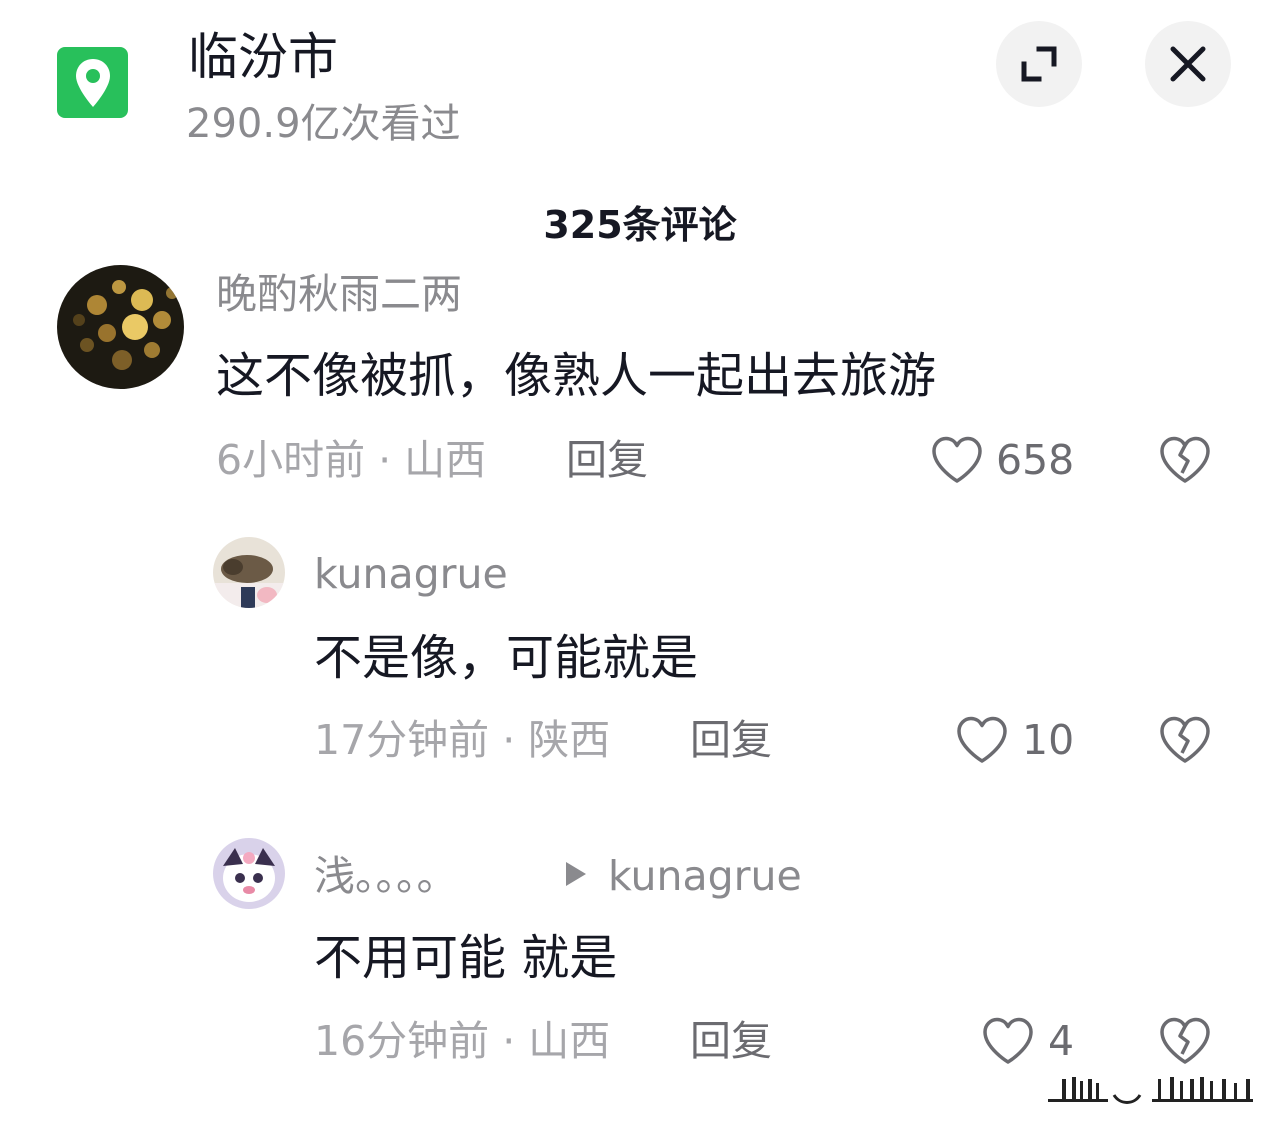  What do you see at coordinates (576, 874) in the screenshot?
I see `reply-arrow-icon` at bounding box center [576, 874].